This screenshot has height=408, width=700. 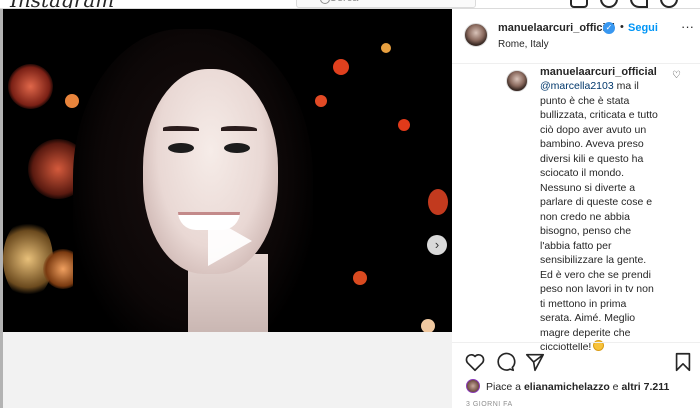 What do you see at coordinates (639, 4) in the screenshot?
I see `heart-nav-icon` at bounding box center [639, 4].